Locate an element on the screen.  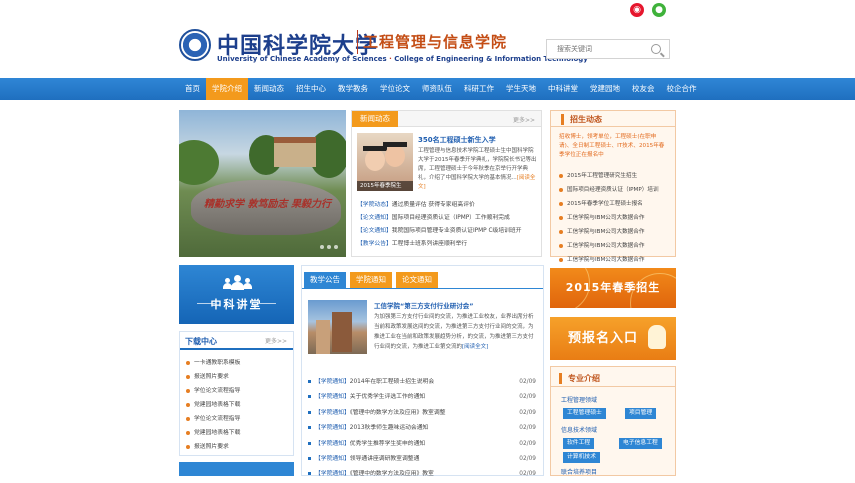
bottom-blue-banner is located at coordinates (236, 469).